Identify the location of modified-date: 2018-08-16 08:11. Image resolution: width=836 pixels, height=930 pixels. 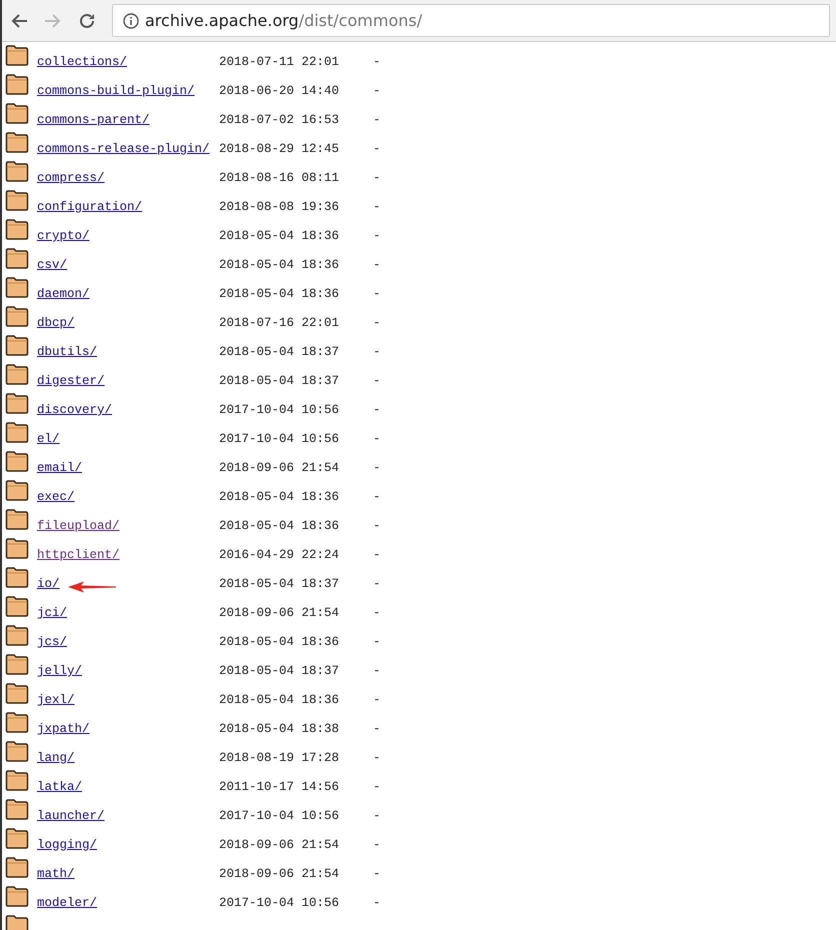
(279, 178).